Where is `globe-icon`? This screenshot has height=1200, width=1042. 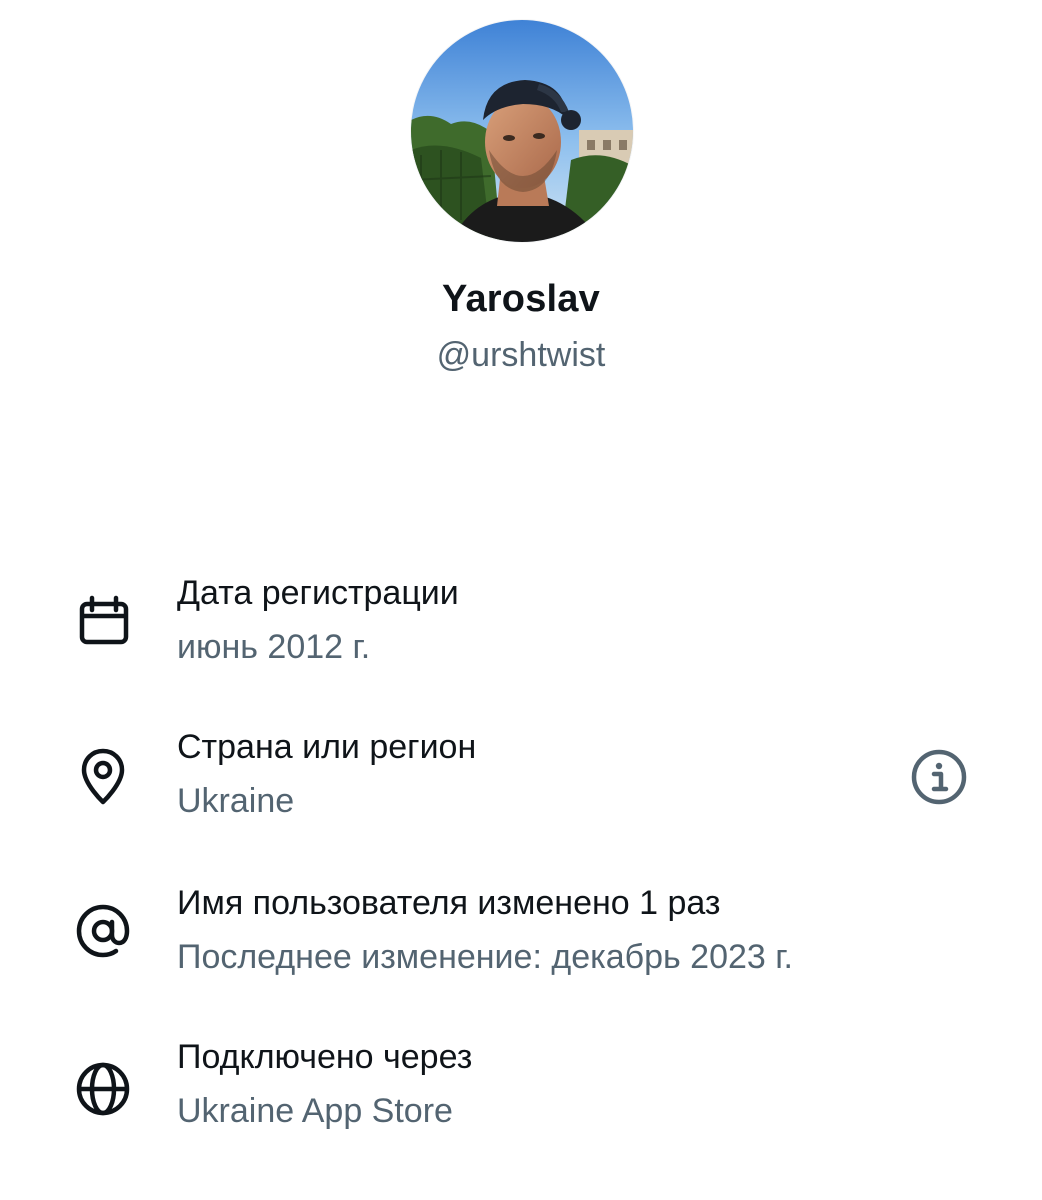
globe-icon is located at coordinates (103, 1089).